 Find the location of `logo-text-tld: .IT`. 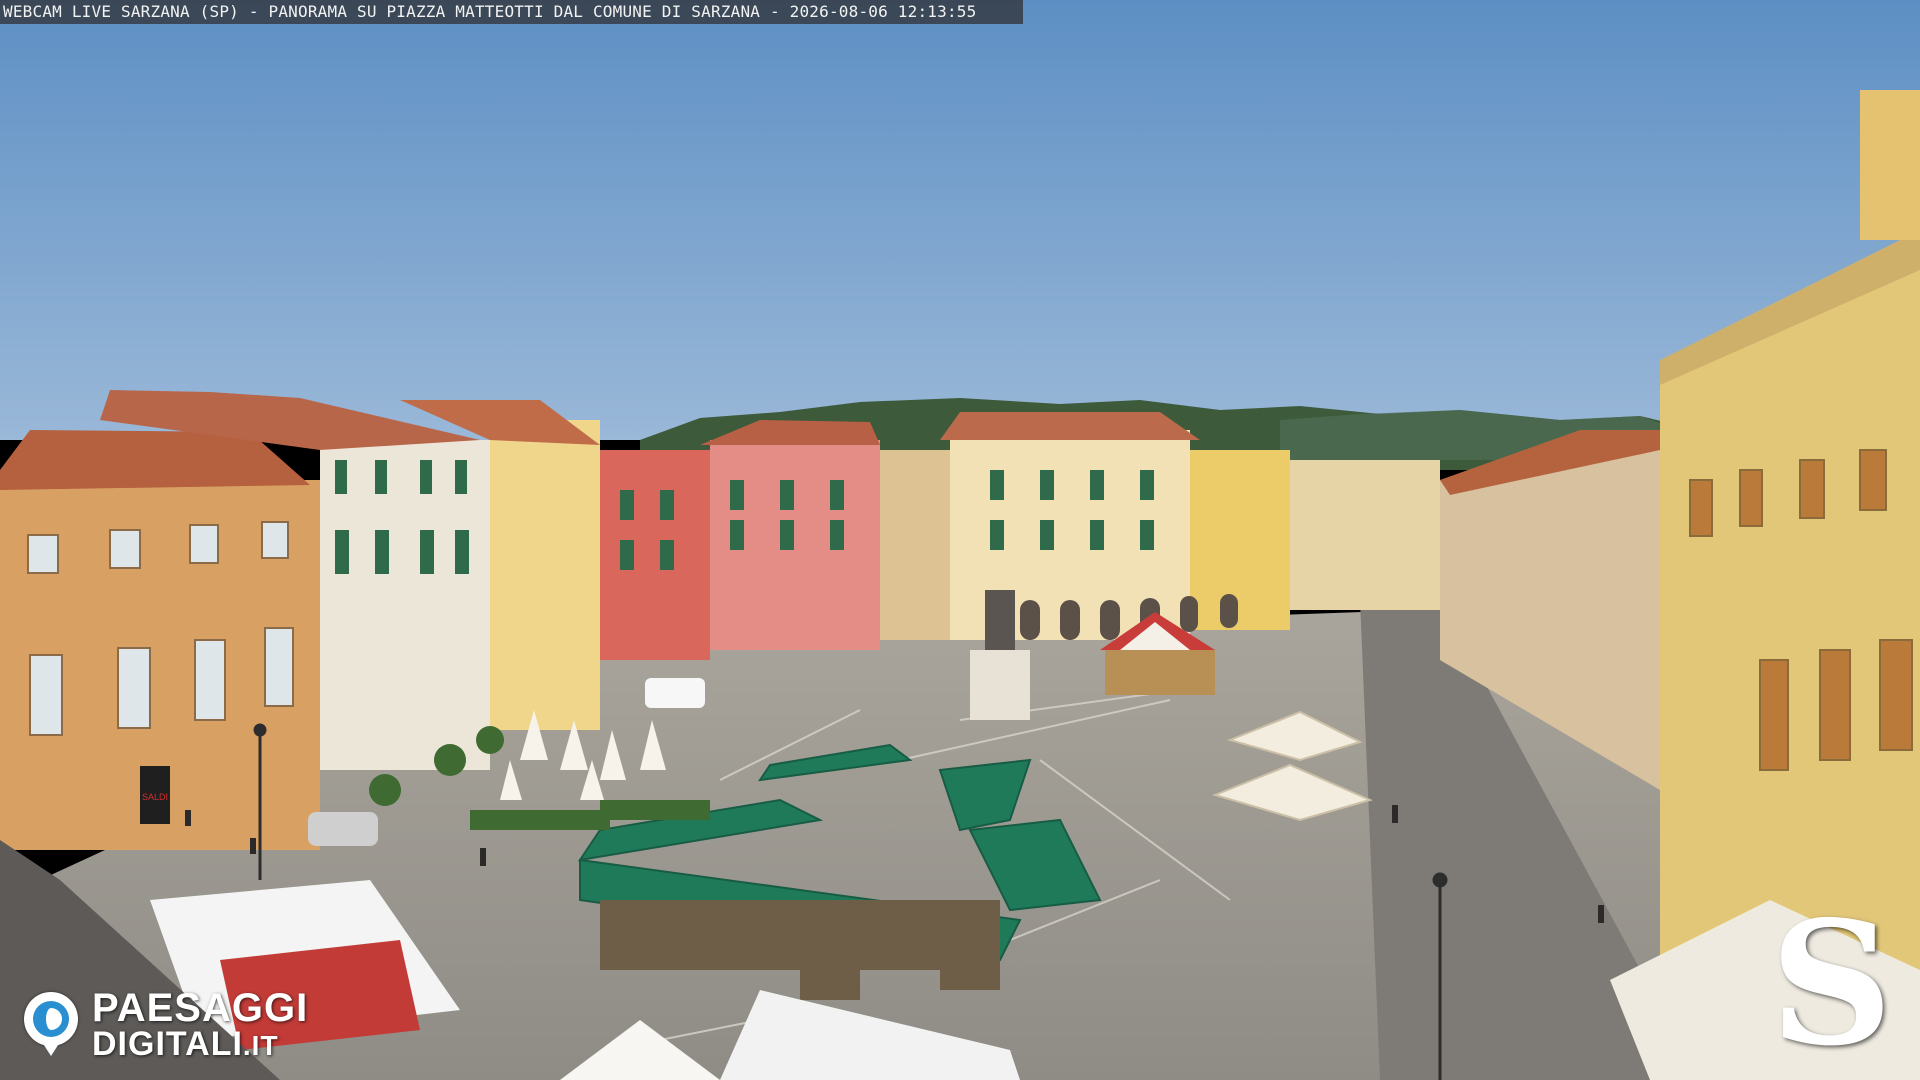

logo-text-tld: .IT is located at coordinates (260, 1045).